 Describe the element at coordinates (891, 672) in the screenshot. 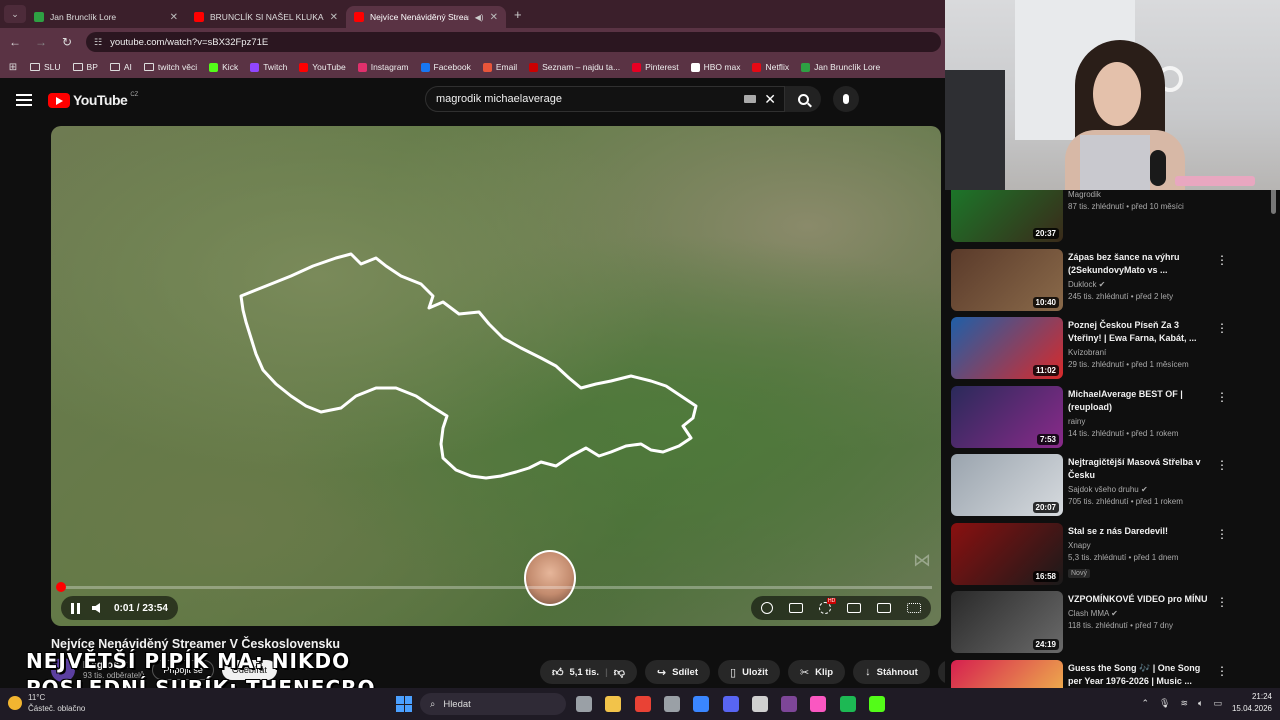

I see `download-button: ↓ Stáhnout` at that location.